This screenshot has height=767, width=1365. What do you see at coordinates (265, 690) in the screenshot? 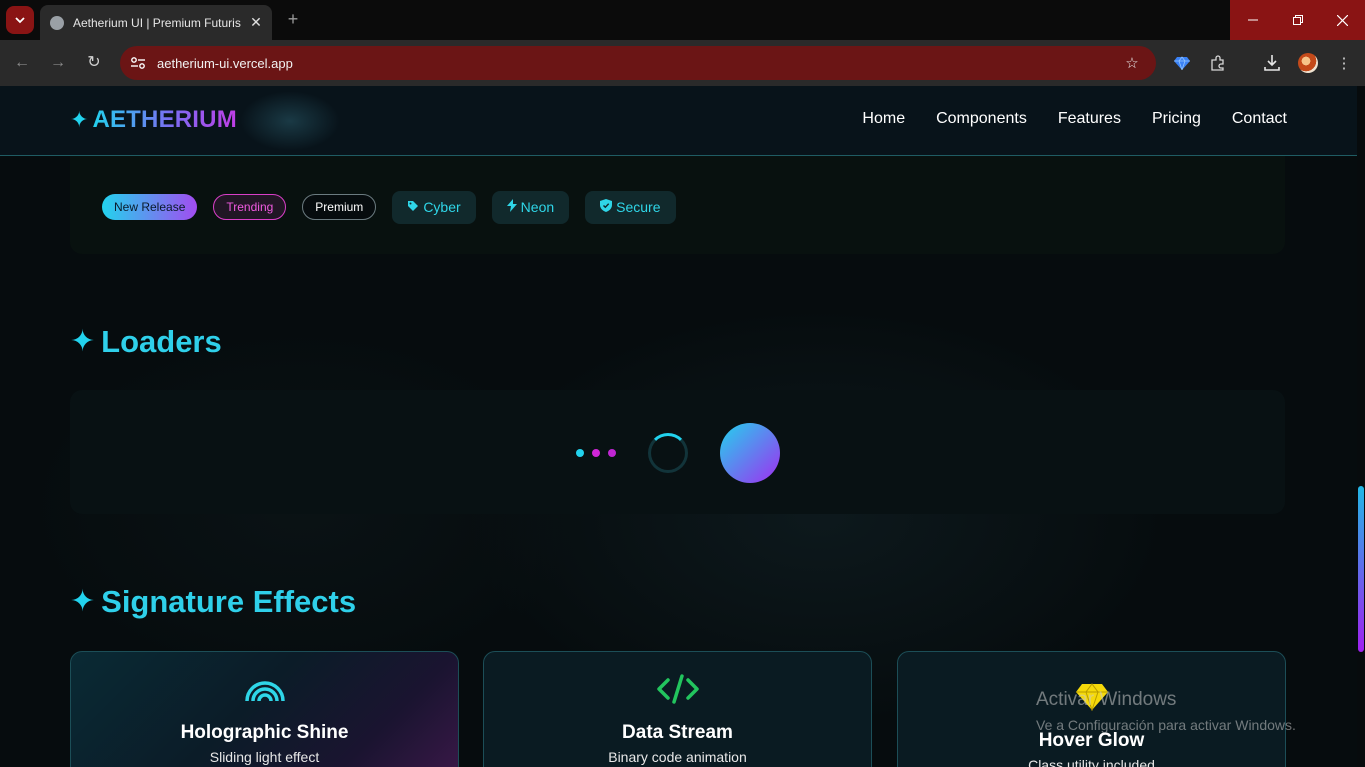
I see `rainbow-arcs-icon` at bounding box center [265, 690].